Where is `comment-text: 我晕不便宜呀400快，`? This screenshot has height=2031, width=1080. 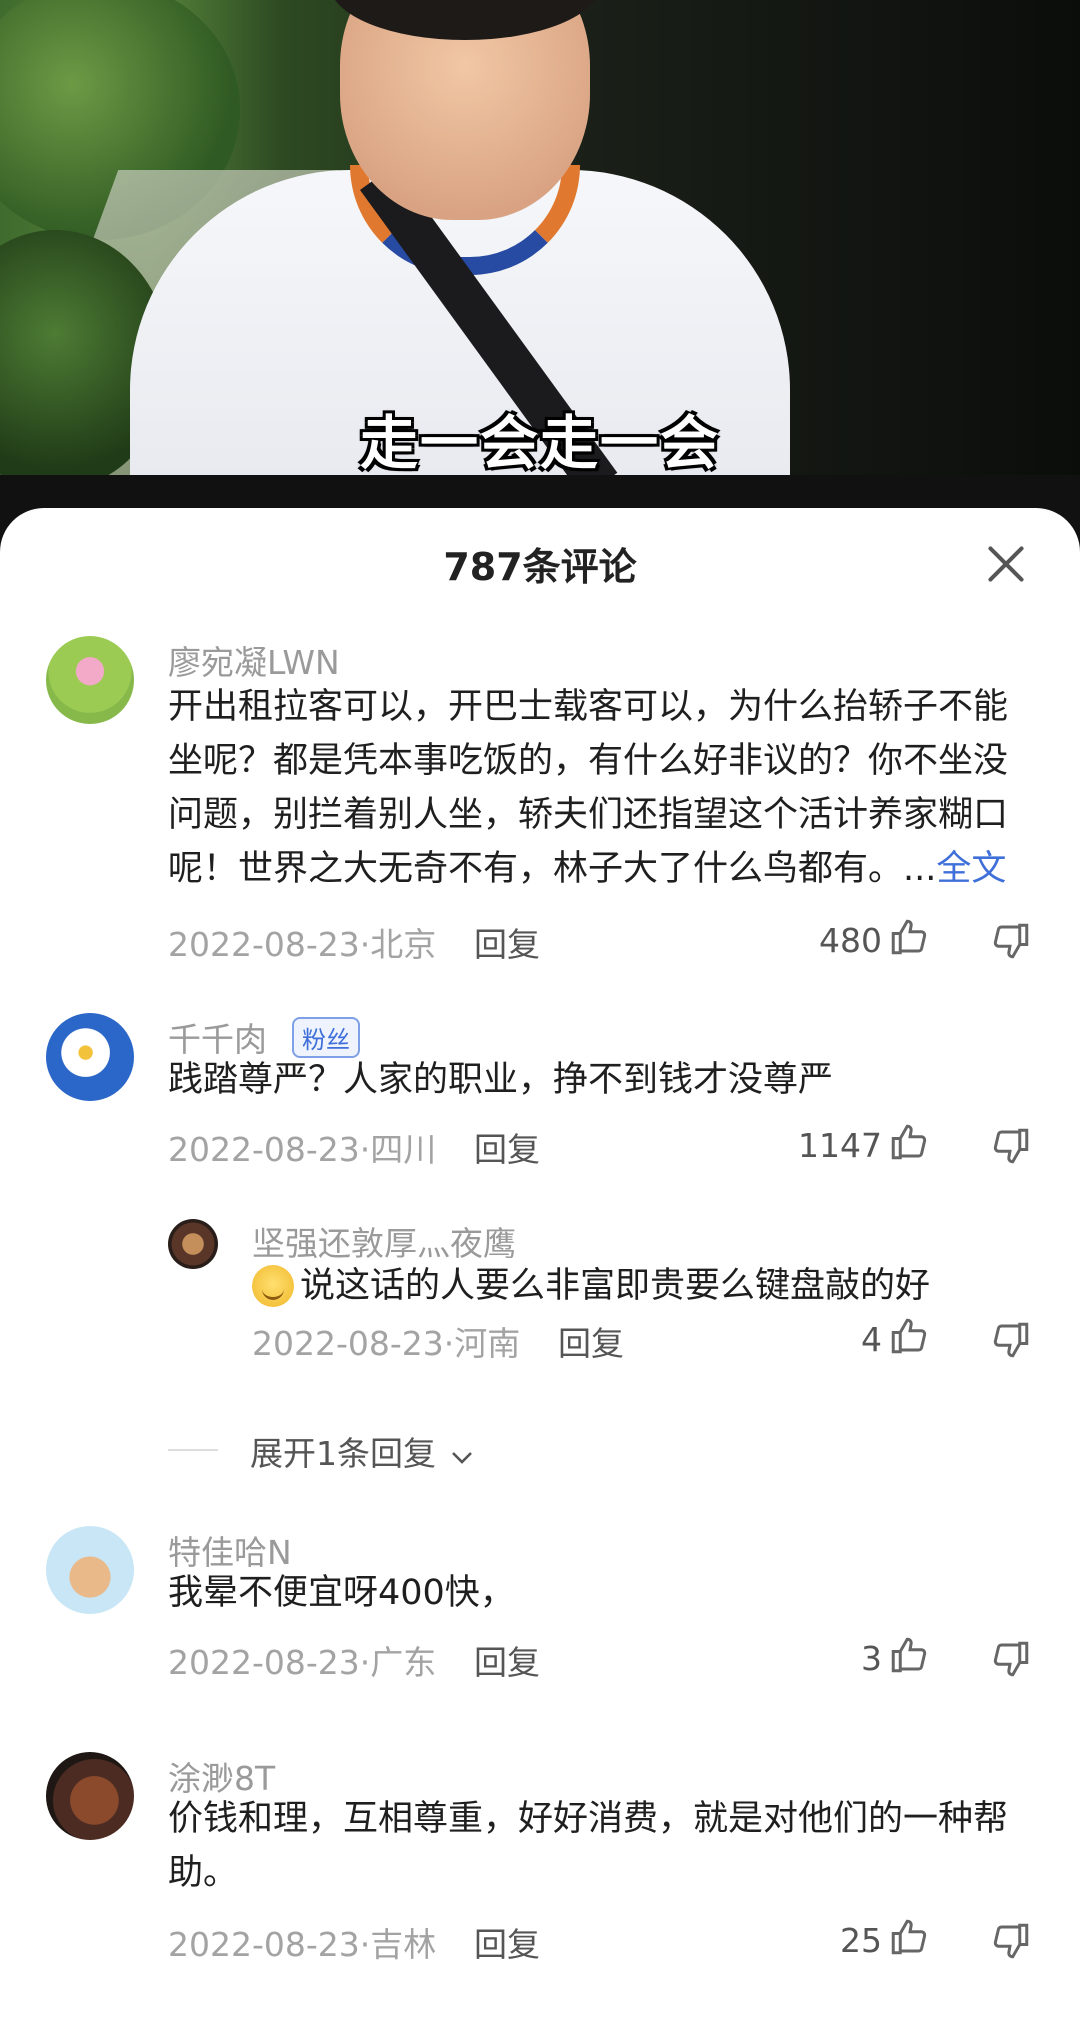 comment-text: 我晕不便宜呀400快， is located at coordinates (341, 1593).